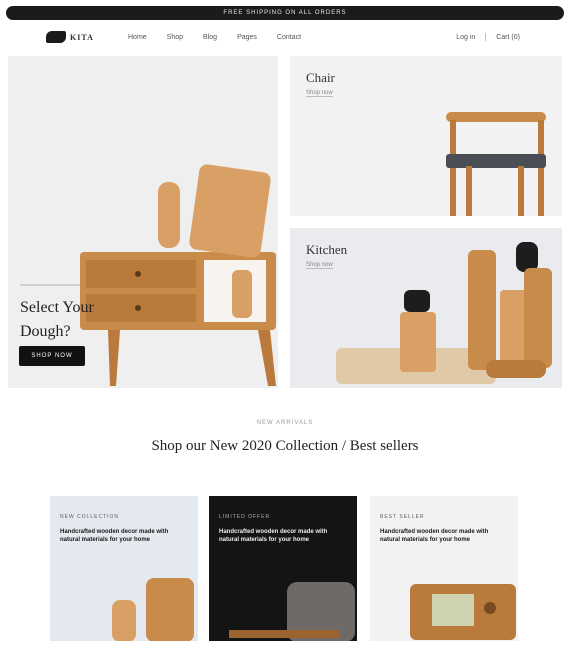  I want to click on cart-link: Cart (0), so click(508, 37).